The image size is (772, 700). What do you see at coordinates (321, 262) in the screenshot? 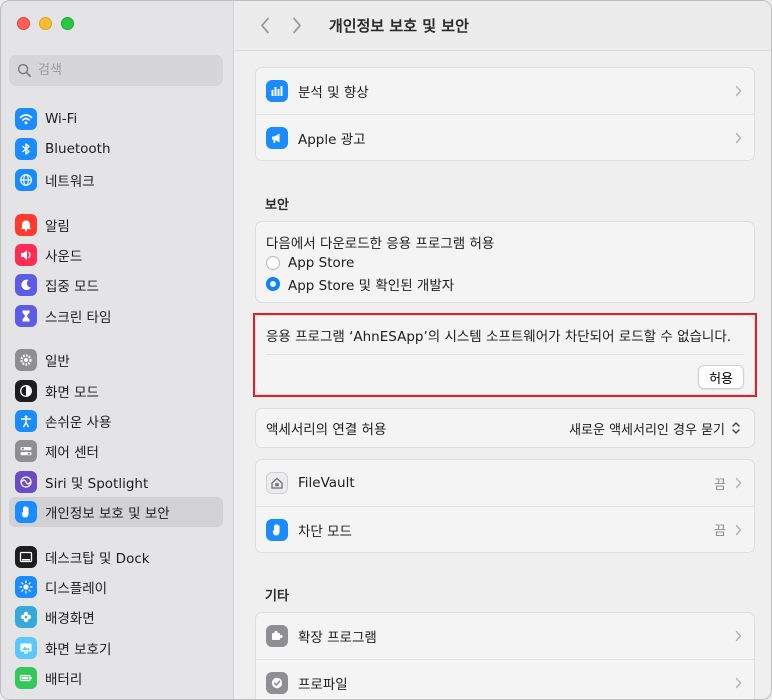
I see `radio-app-store-label: App Store` at bounding box center [321, 262].